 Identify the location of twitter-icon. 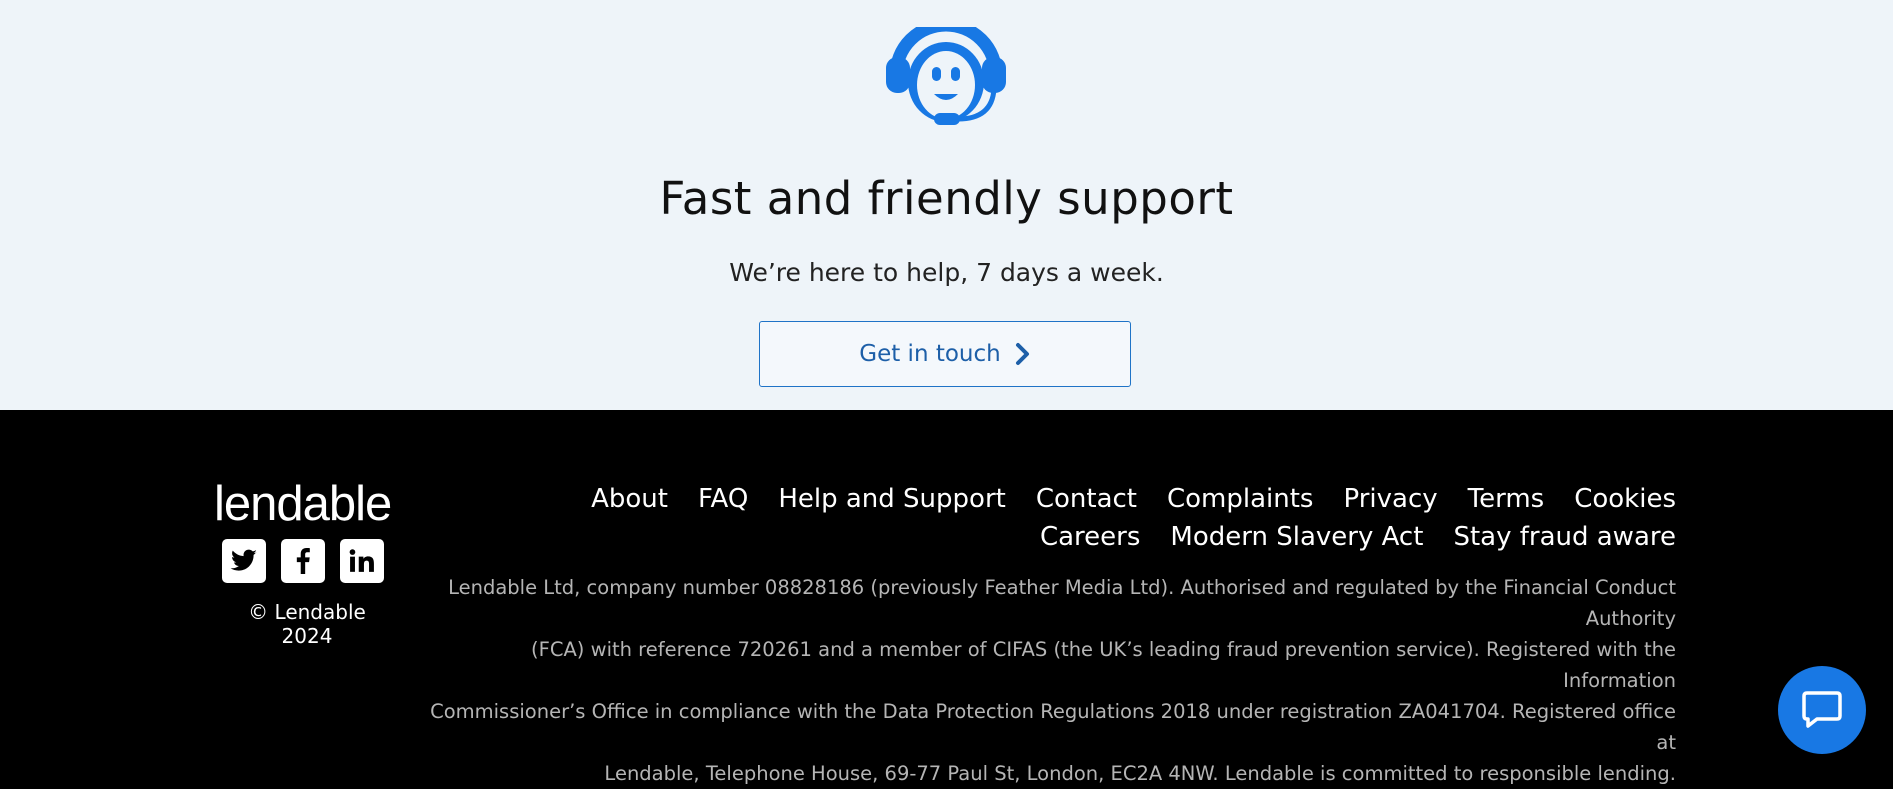
(243, 560).